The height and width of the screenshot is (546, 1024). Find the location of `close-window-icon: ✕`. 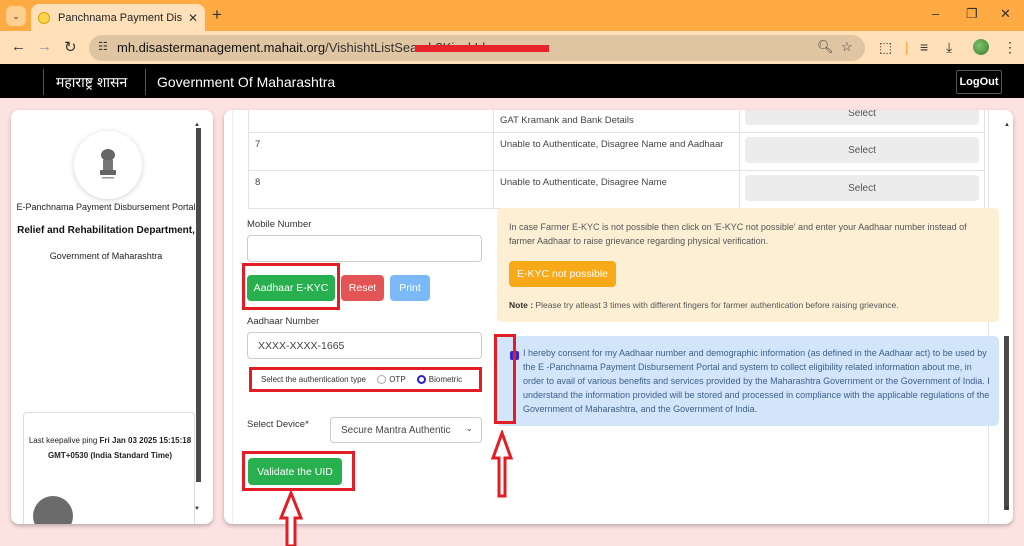

close-window-icon: ✕ is located at coordinates (1005, 14).